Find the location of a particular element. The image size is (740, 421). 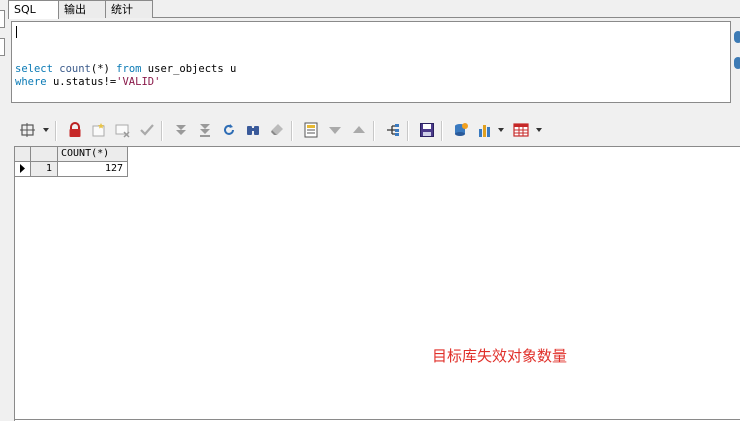

column-header-label: COUNT(*) is located at coordinates (85, 153).